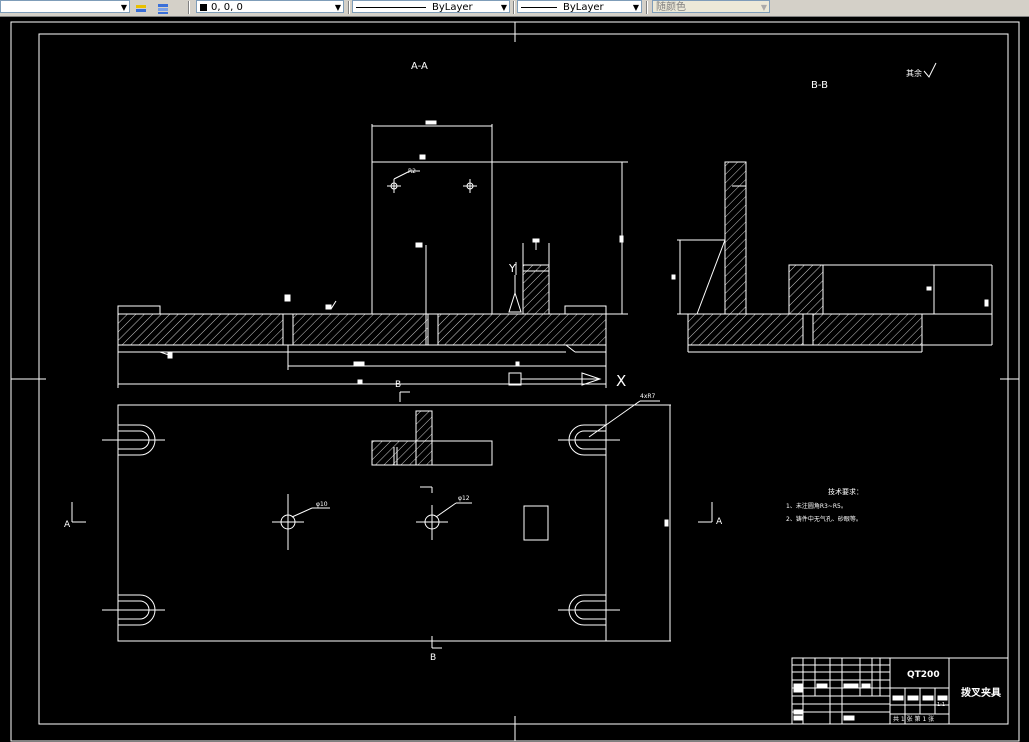  What do you see at coordinates (930, 70) in the screenshot?
I see `roughness-symbol` at bounding box center [930, 70].